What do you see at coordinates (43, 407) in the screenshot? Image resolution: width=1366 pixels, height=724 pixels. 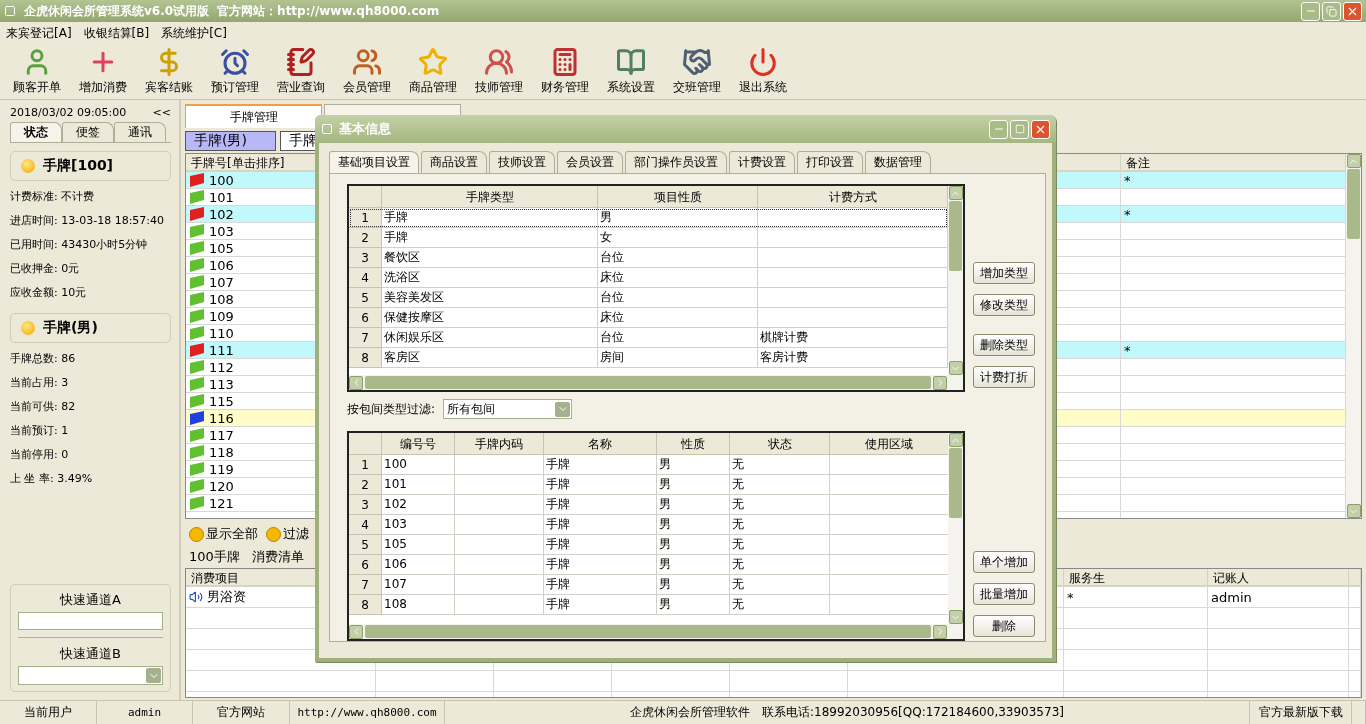 I see `stat-text: 当前可供: 82` at bounding box center [43, 407].